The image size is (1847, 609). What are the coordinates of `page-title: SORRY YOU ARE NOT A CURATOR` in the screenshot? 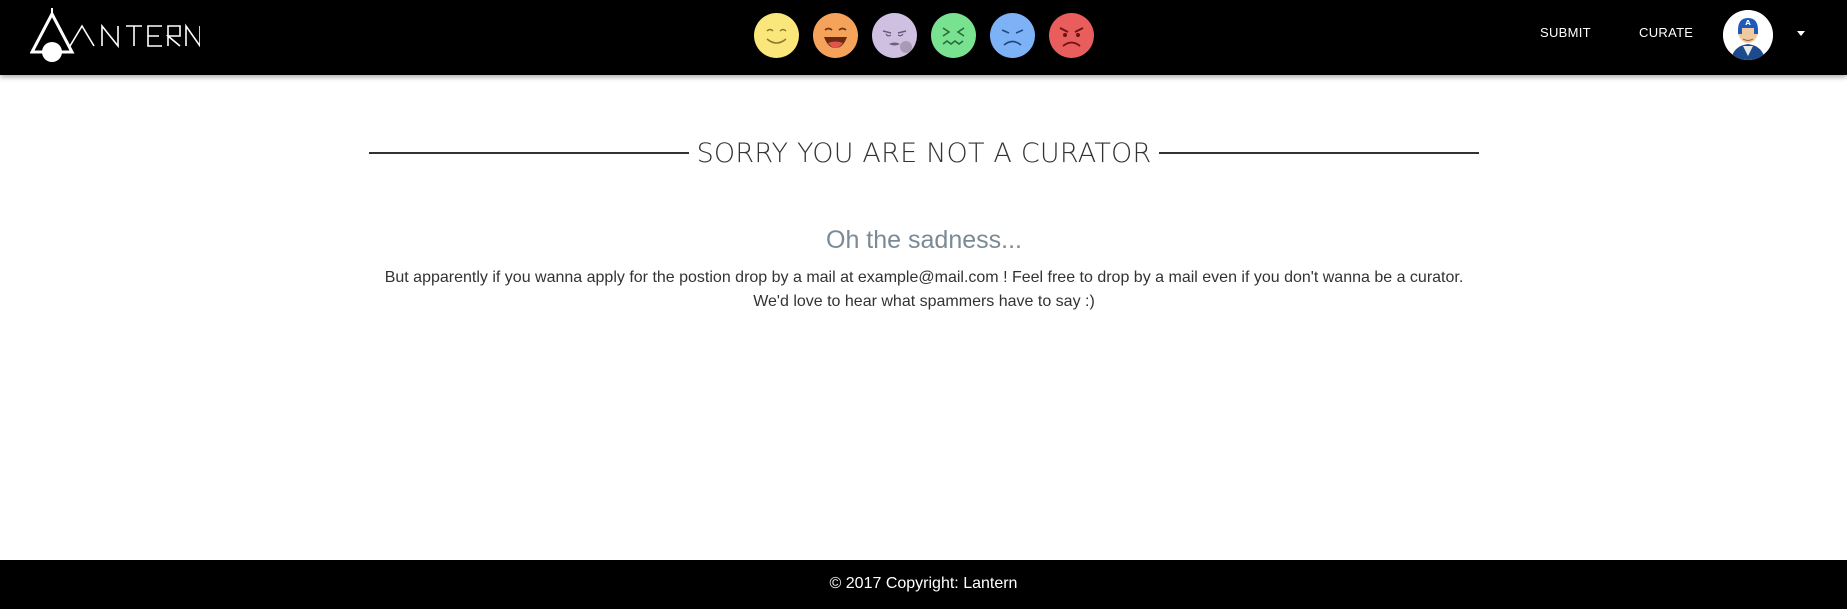 It's located at (924, 153).